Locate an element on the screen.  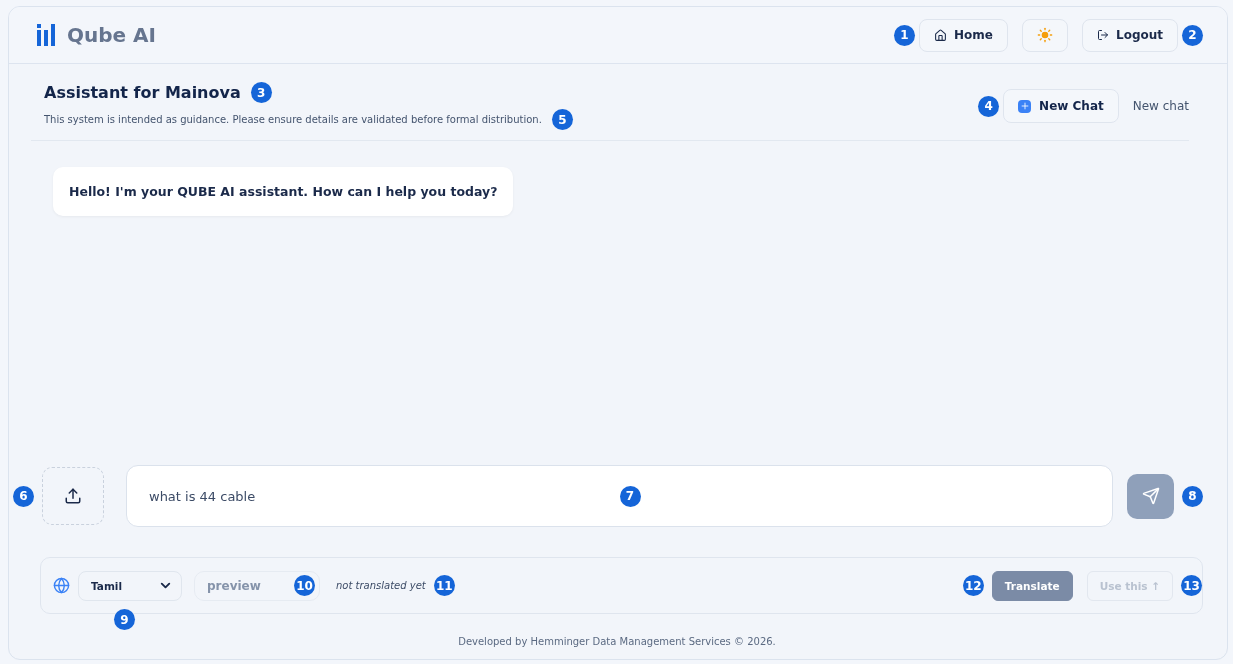
callout-badge: 12 is located at coordinates (973, 585).